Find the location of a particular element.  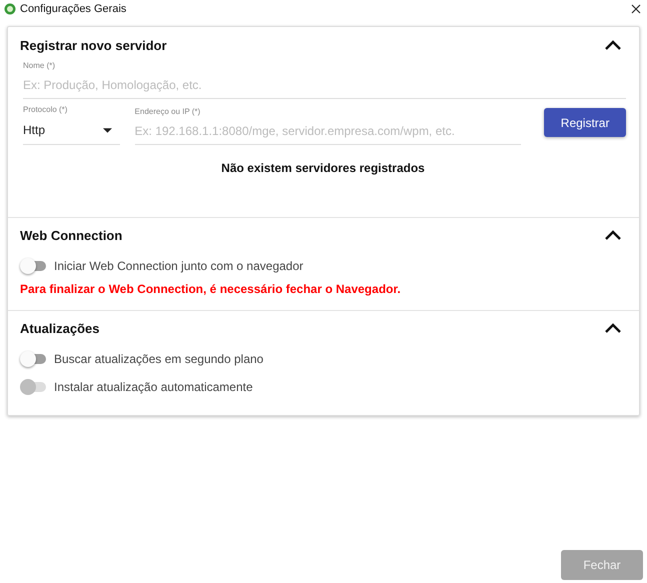

toggle-label: Instalar atualização automaticamente is located at coordinates (153, 387).